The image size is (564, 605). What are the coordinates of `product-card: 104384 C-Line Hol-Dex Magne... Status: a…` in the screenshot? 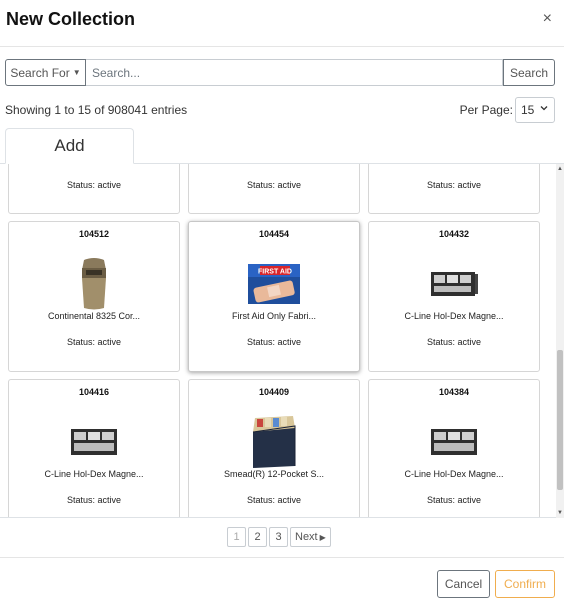 It's located at (454, 448).